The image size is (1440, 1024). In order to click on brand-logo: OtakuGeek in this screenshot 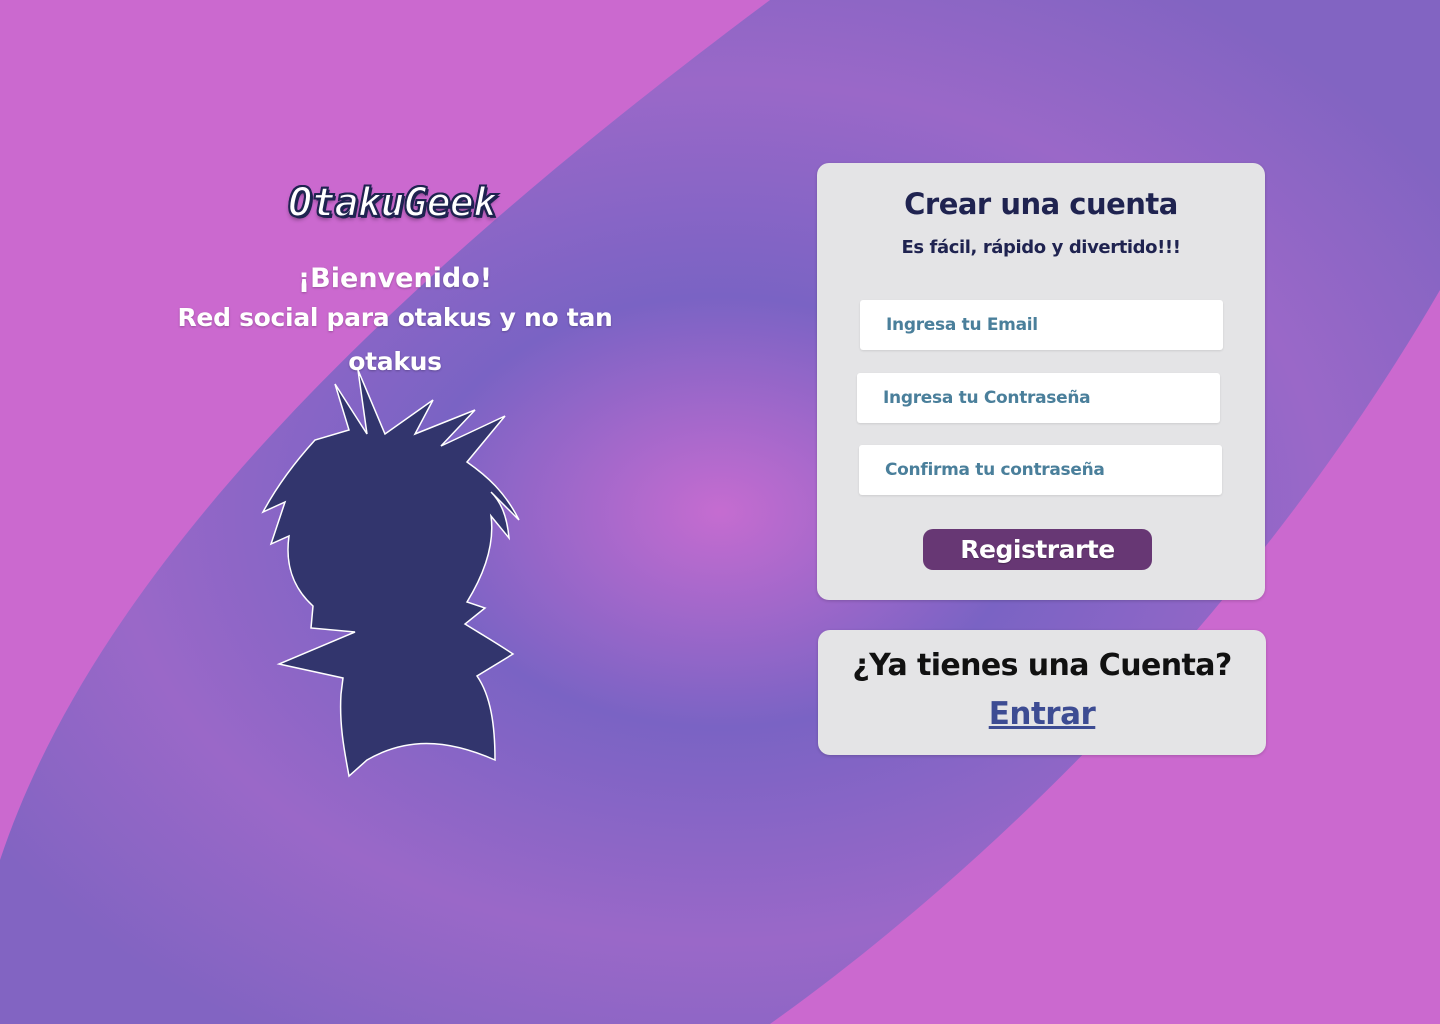, I will do `click(392, 203)`.